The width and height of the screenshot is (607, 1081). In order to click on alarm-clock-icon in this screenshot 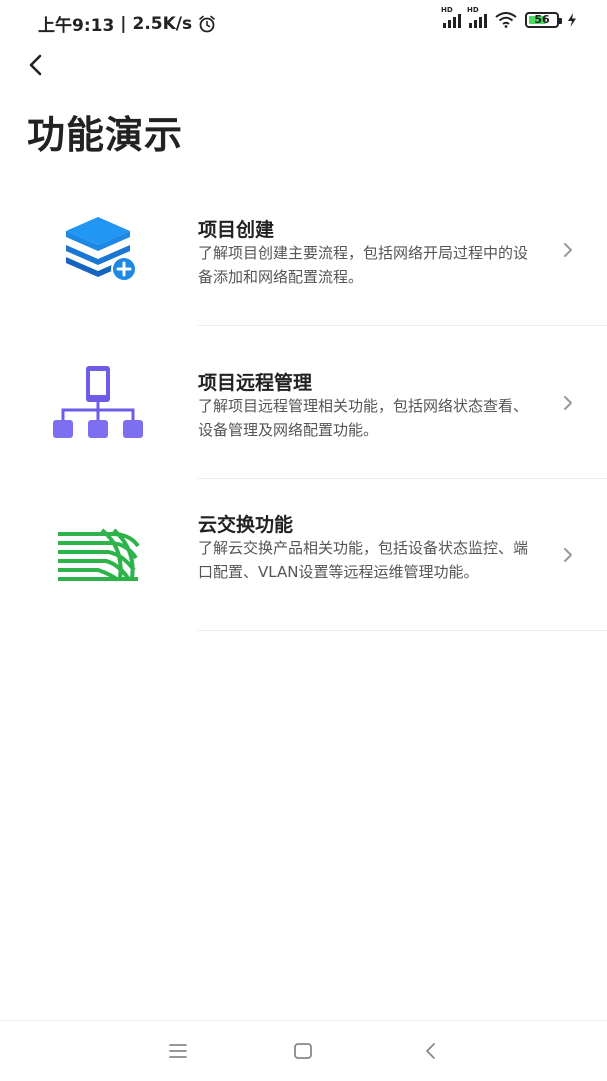, I will do `click(207, 23)`.